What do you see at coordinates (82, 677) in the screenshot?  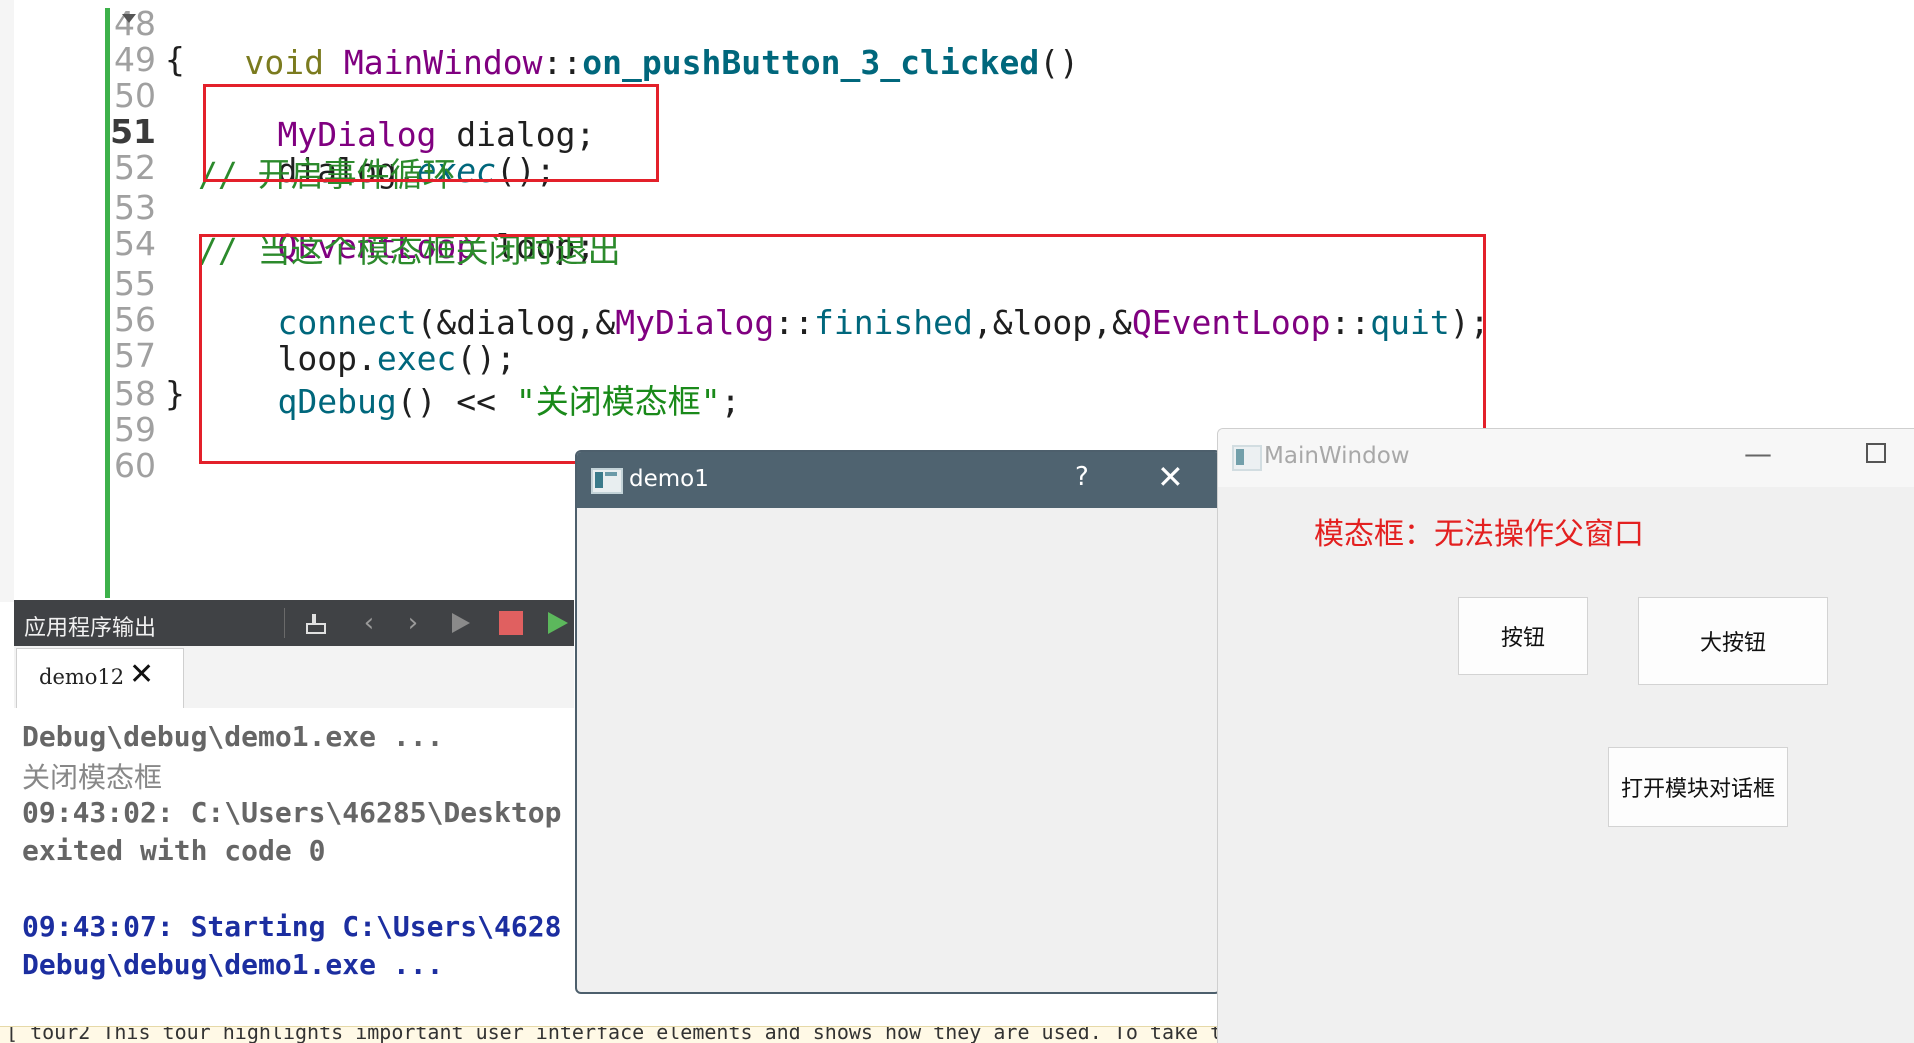 I see `output-tab-label: demo12` at bounding box center [82, 677].